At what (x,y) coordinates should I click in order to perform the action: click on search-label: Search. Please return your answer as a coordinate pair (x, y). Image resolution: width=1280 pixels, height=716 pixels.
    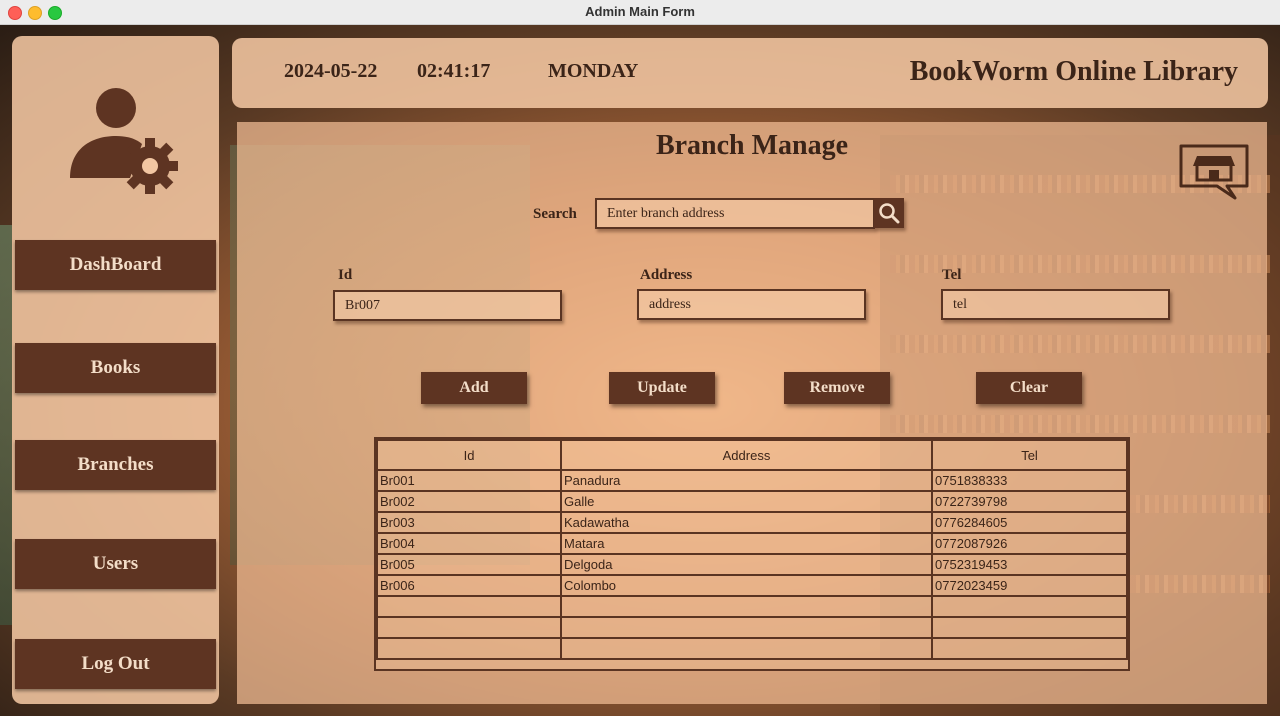
    Looking at the image, I should click on (555, 214).